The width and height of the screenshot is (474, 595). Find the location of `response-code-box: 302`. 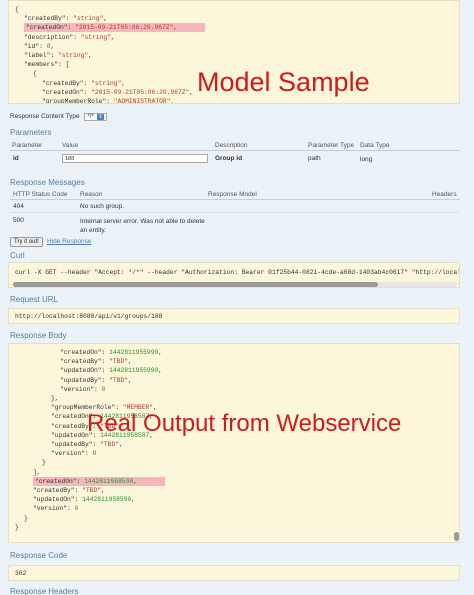

response-code-box: 302 is located at coordinates (234, 573).